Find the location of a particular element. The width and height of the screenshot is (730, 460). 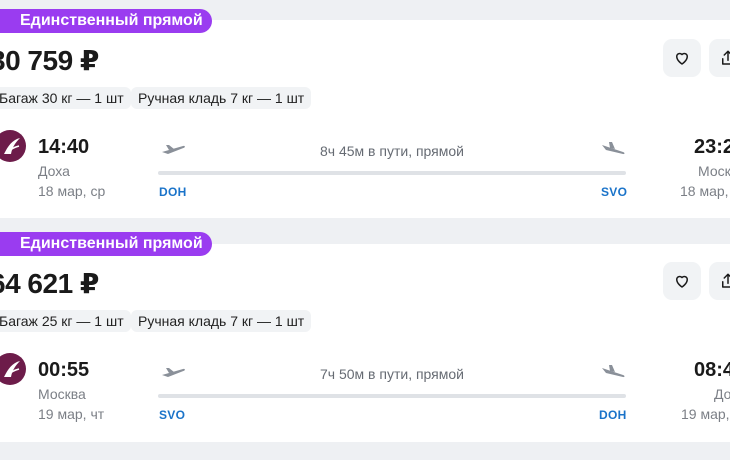

arrival-time: 08:45 is located at coordinates (712, 370).